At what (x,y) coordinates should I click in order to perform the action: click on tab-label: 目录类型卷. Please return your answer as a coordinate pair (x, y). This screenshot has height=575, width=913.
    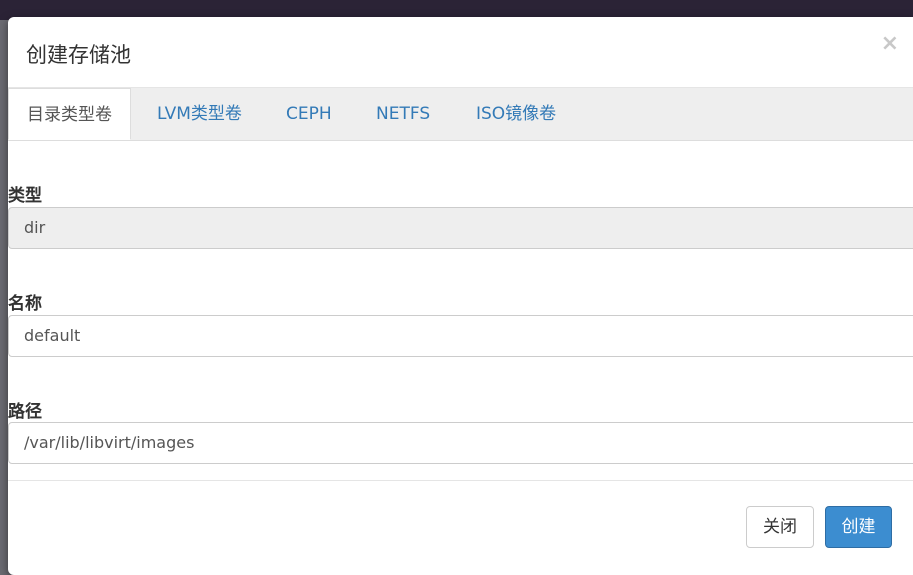
    Looking at the image, I should click on (69, 115).